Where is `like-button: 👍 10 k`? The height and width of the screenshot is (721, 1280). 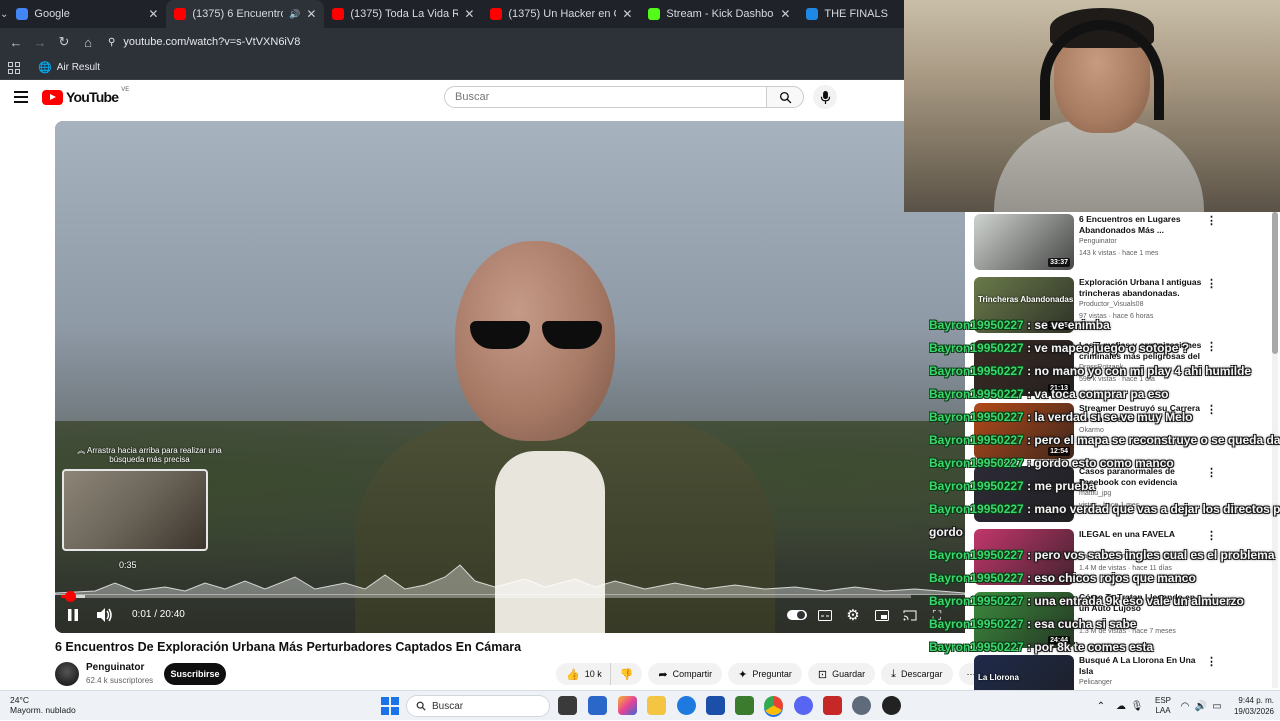
like-button: 👍 10 k is located at coordinates (583, 674).